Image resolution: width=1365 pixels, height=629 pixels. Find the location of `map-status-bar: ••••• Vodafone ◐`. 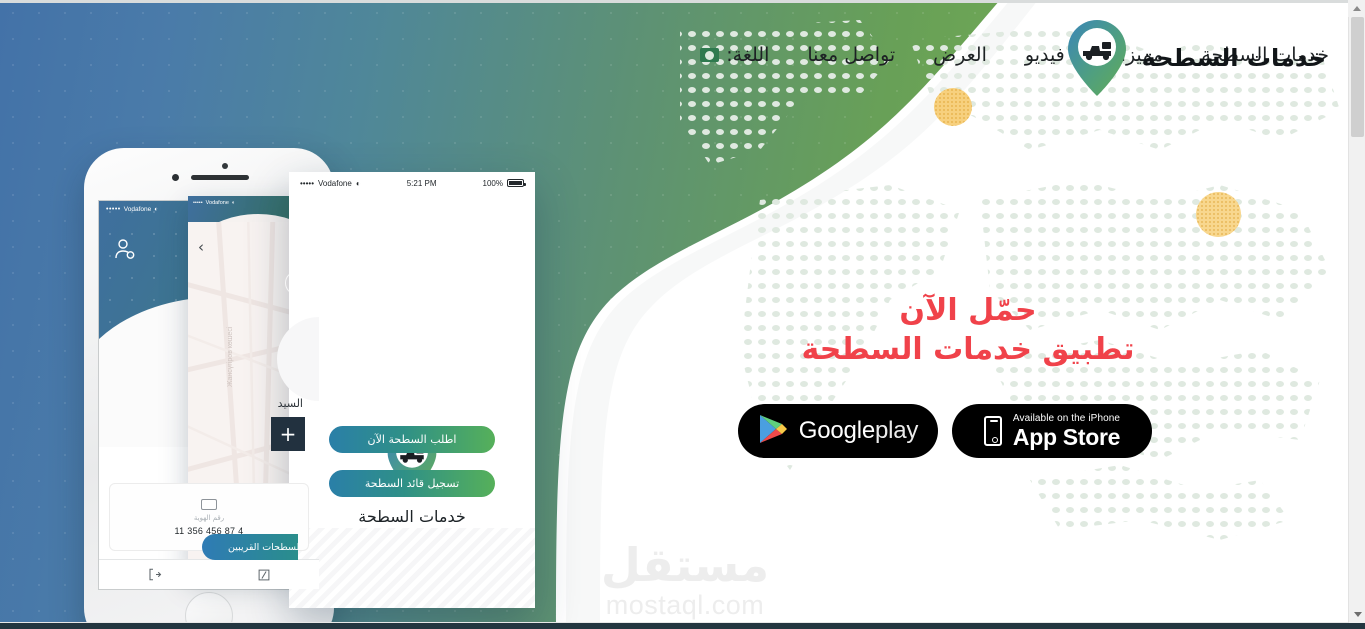

map-status-bar: ••••• Vodafone ◐ is located at coordinates (243, 203).